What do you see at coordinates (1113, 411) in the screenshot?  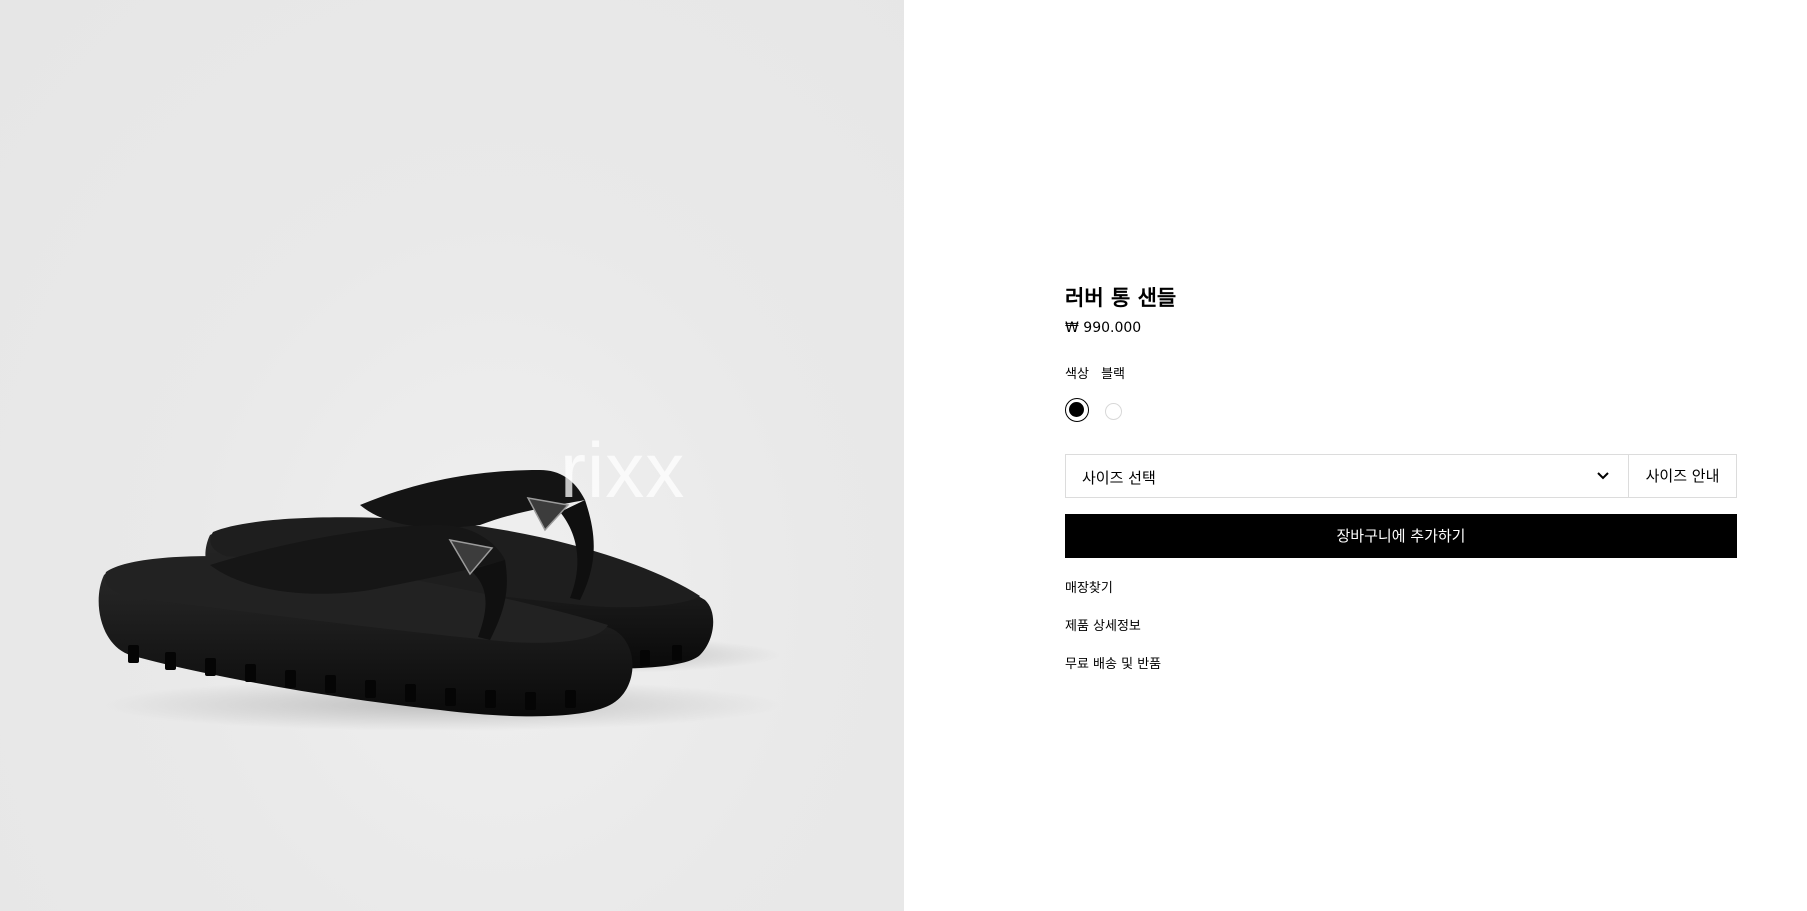 I see `swatch-white` at bounding box center [1113, 411].